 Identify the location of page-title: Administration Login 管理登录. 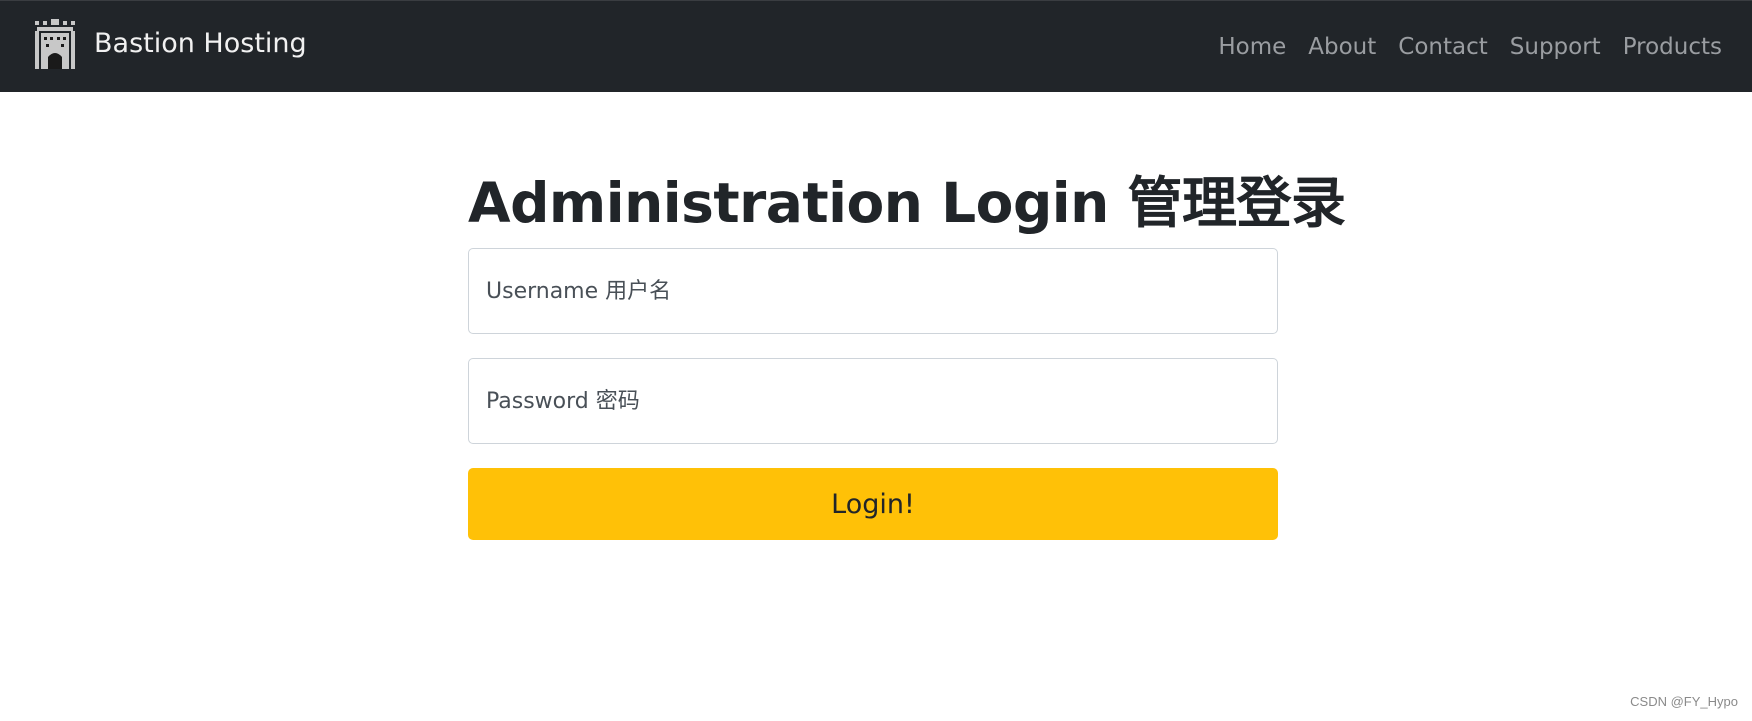
(907, 203).